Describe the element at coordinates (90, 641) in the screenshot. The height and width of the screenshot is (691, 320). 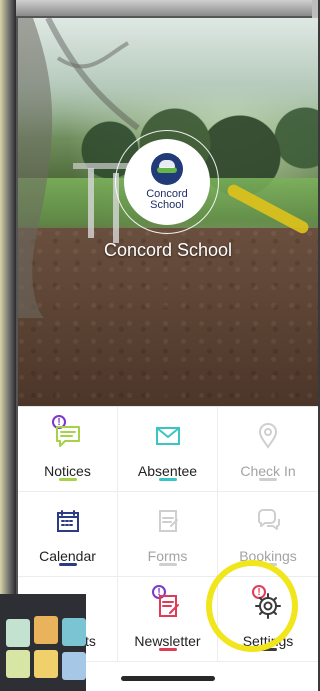
I see `tile-label: ts` at that location.